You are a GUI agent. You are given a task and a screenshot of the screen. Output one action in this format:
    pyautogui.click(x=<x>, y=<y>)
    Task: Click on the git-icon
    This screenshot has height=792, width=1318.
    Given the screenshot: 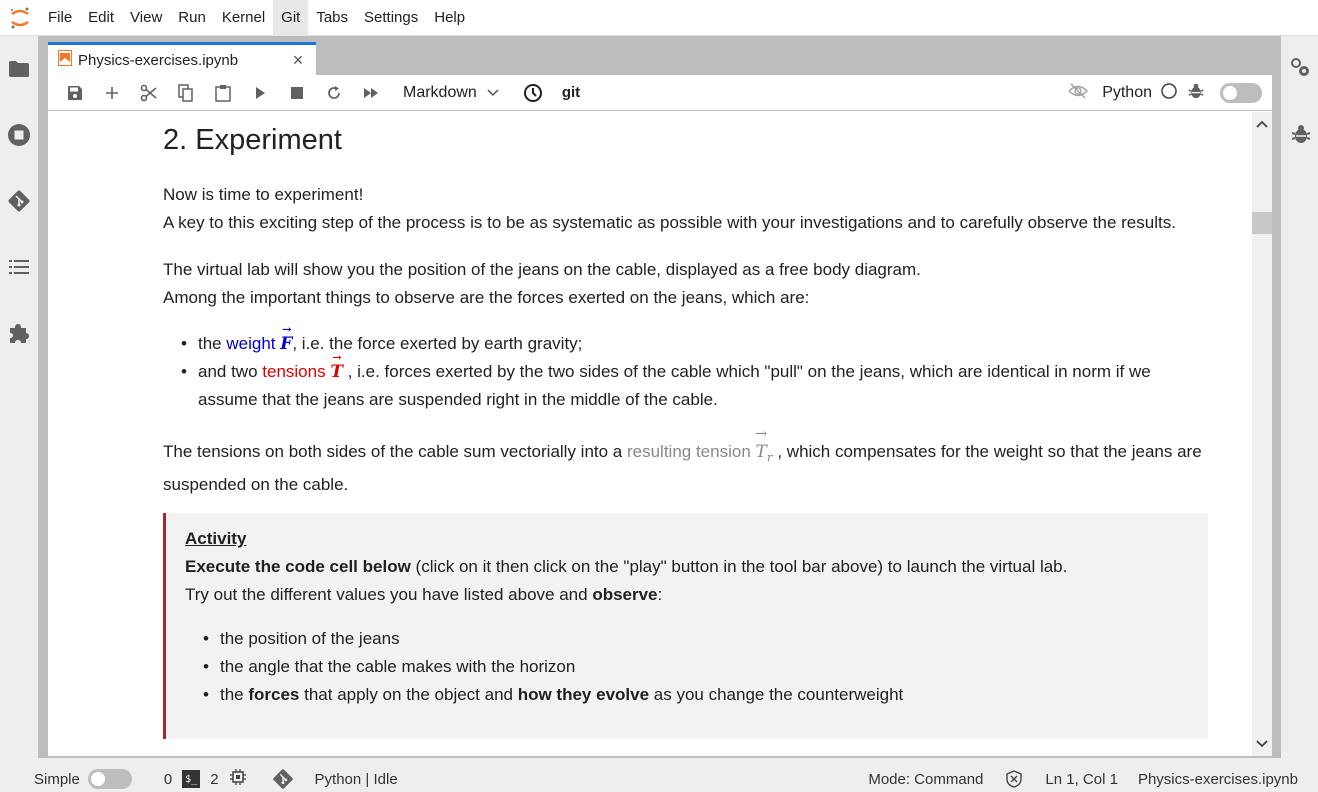 What is the action you would take?
    pyautogui.click(x=19, y=201)
    